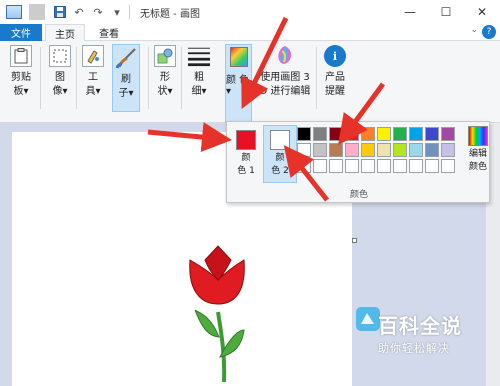 This screenshot has height=386, width=500. Describe the element at coordinates (14, 12) in the screenshot. I see `paint-app-icon` at that location.